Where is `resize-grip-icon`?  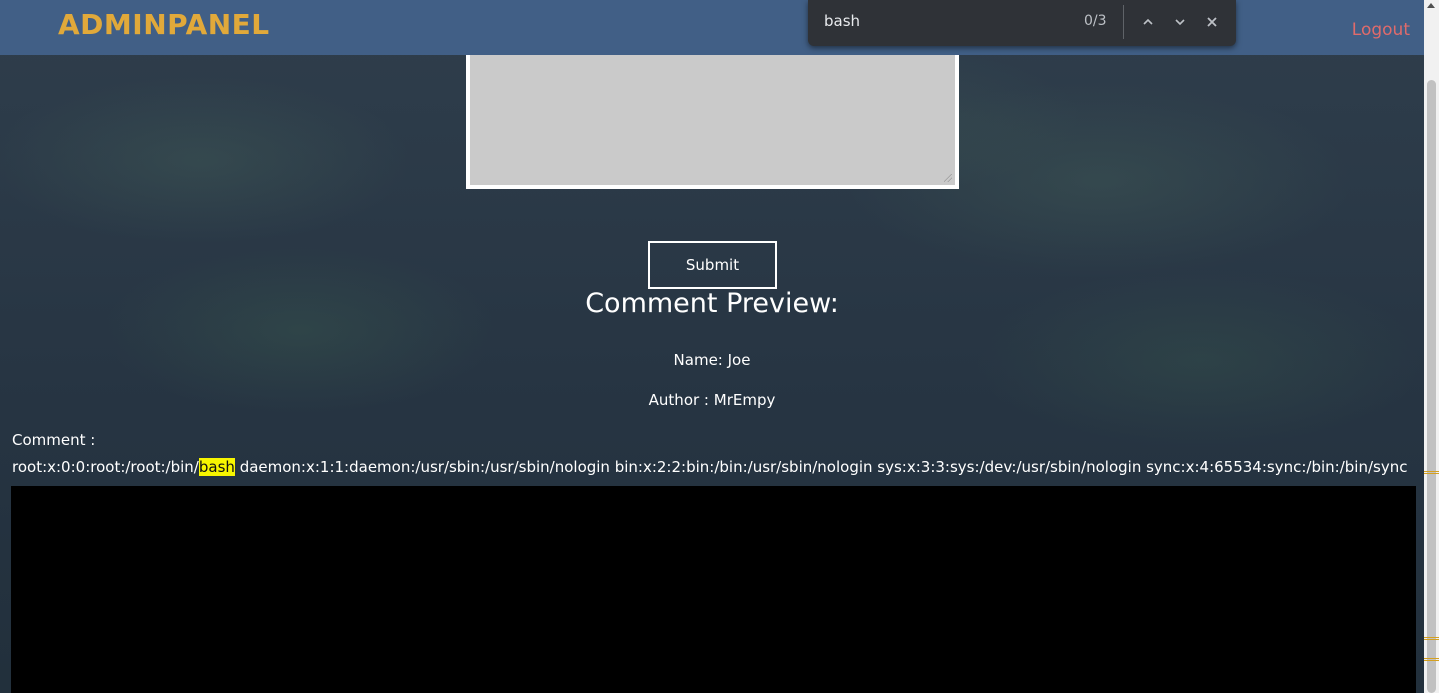
resize-grip-icon is located at coordinates (948, 178).